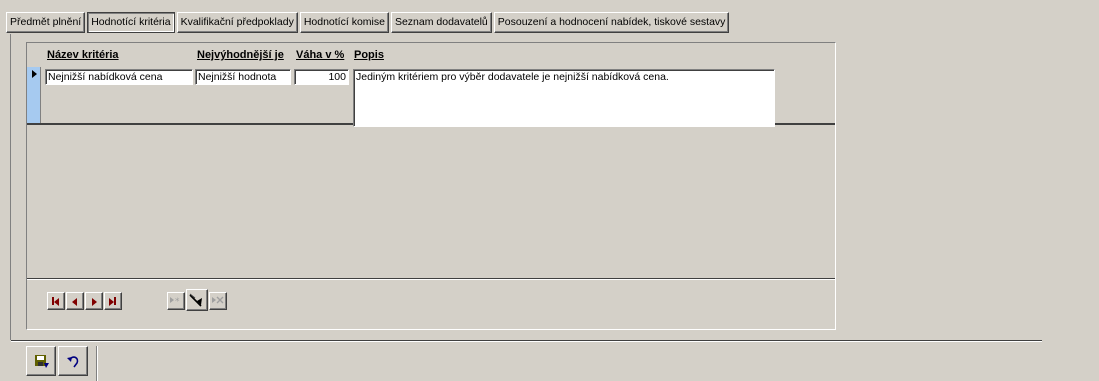 The width and height of the screenshot is (1099, 381). What do you see at coordinates (74, 363) in the screenshot?
I see `undo-icon` at bounding box center [74, 363].